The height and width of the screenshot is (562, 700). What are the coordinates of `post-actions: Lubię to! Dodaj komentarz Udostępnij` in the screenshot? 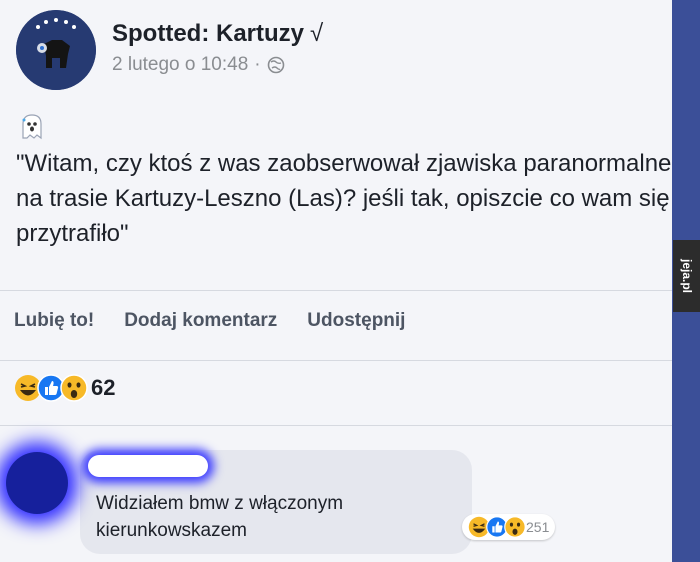 It's located at (209, 321).